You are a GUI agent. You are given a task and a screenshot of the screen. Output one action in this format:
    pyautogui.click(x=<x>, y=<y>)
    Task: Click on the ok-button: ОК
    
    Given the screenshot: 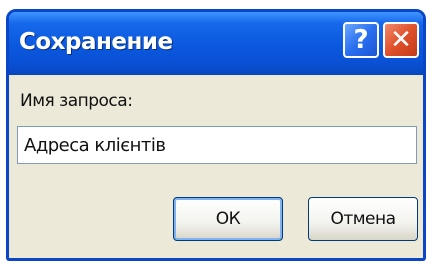 What is the action you would take?
    pyautogui.click(x=228, y=219)
    